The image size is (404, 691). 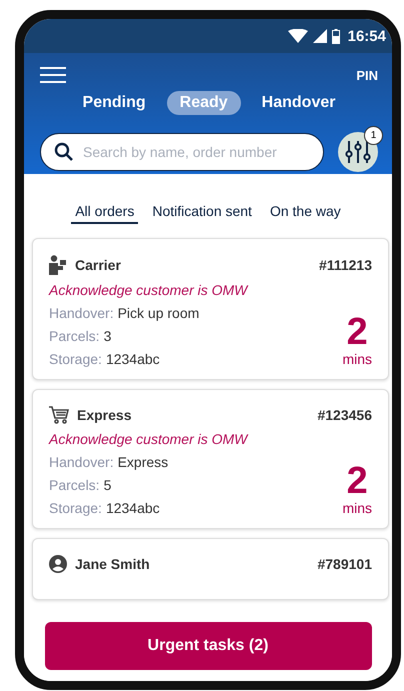 I want to click on field-value: Express, so click(x=143, y=462).